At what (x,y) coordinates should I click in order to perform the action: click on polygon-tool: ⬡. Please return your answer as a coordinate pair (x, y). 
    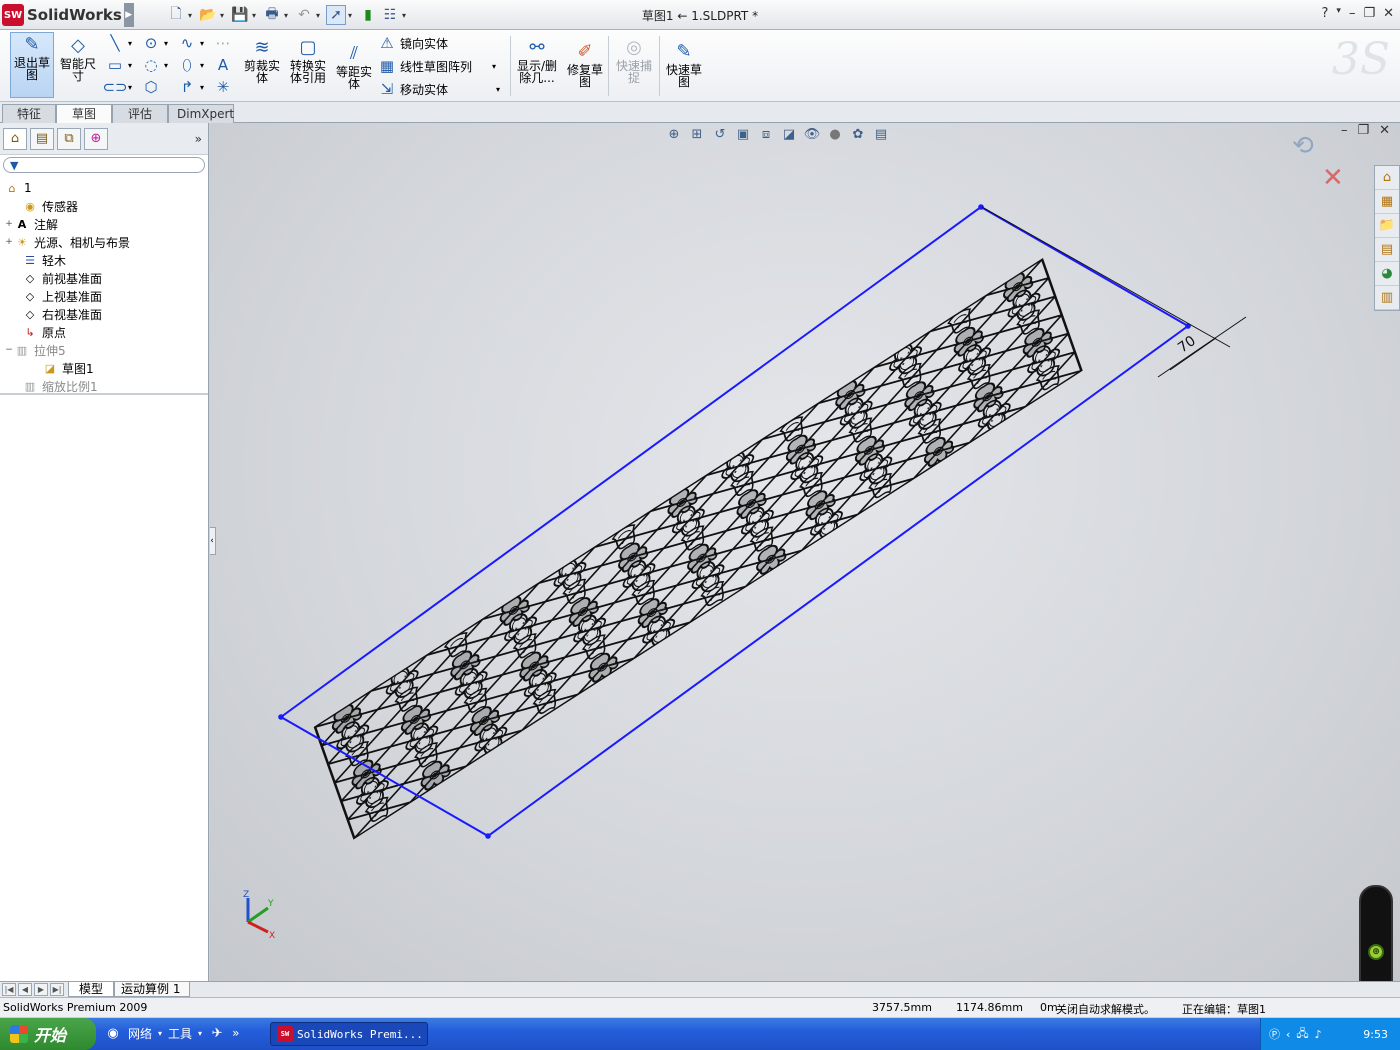
    Looking at the image, I should click on (151, 87).